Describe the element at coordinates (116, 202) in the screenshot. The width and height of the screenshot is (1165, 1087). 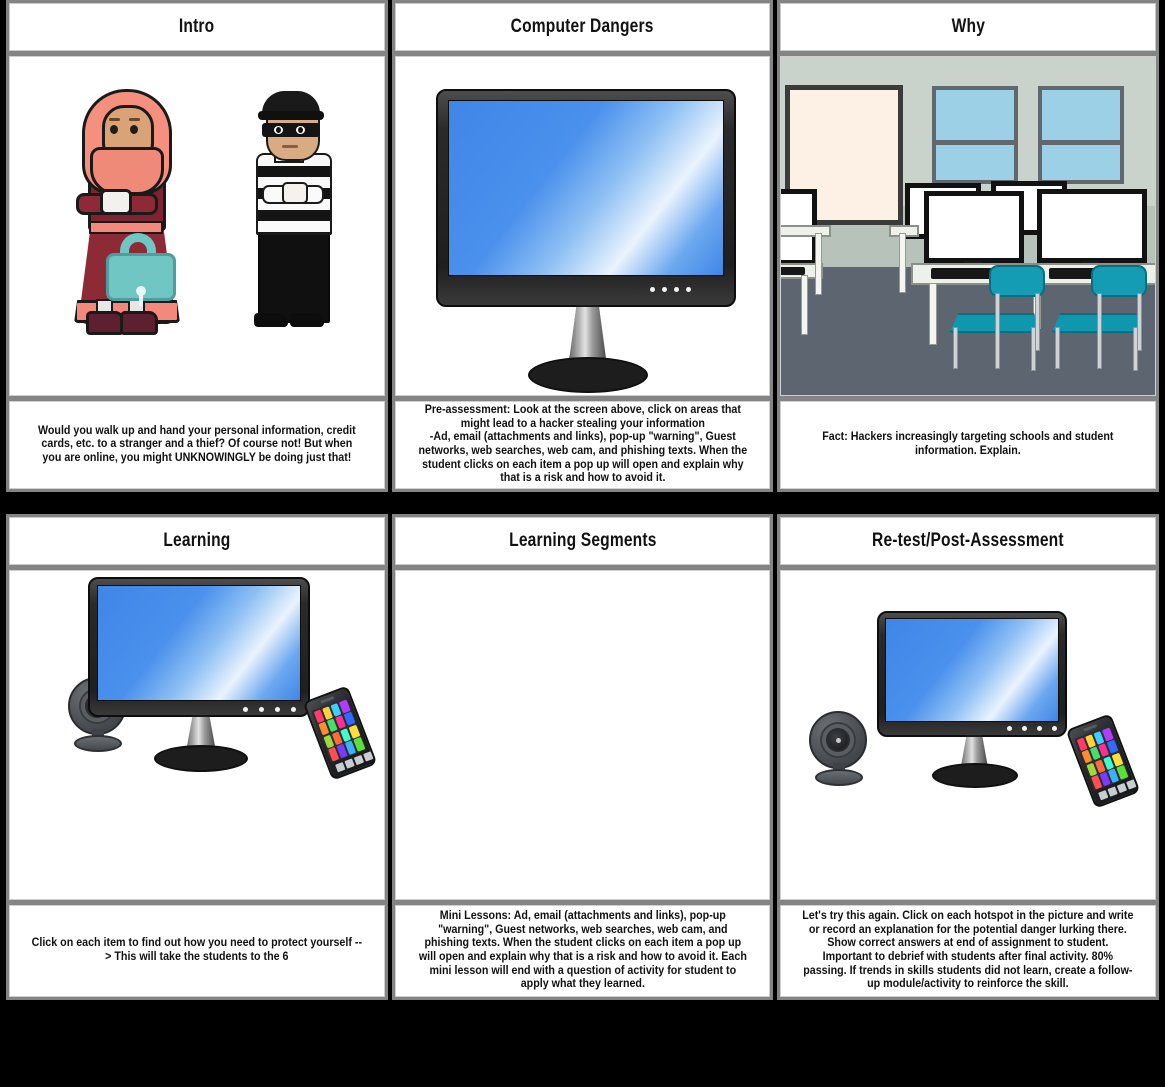
I see `woman-hand` at that location.